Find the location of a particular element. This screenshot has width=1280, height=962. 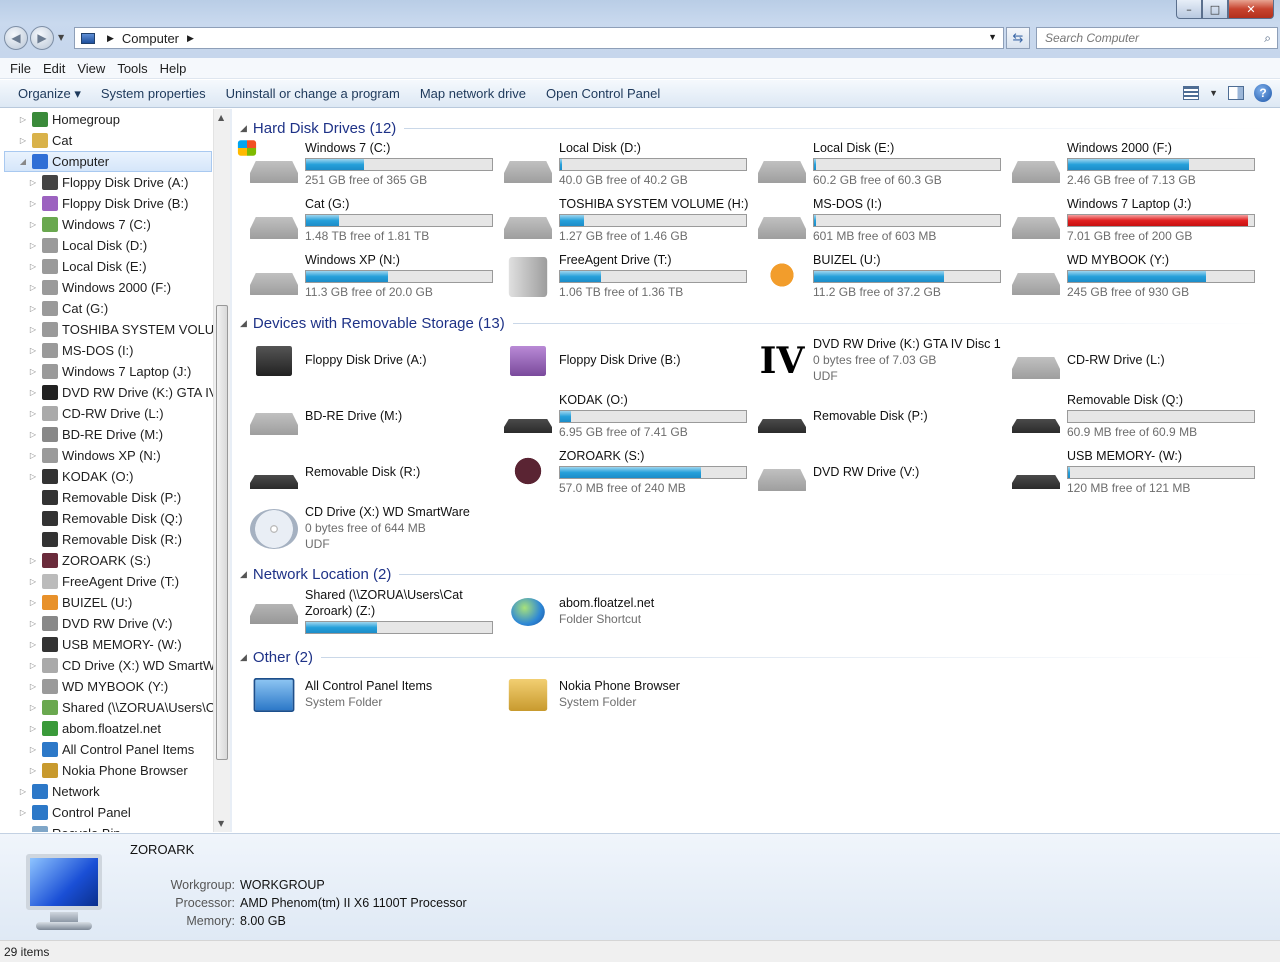

menu-view: View is located at coordinates (91, 68).